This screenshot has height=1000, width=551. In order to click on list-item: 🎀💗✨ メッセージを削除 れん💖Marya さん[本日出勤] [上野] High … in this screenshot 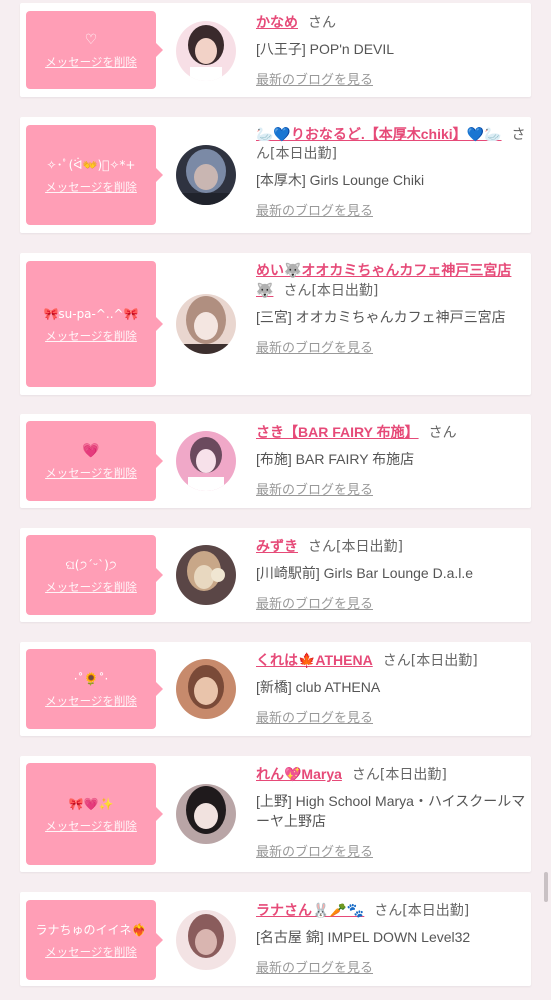, I will do `click(275, 814)`.